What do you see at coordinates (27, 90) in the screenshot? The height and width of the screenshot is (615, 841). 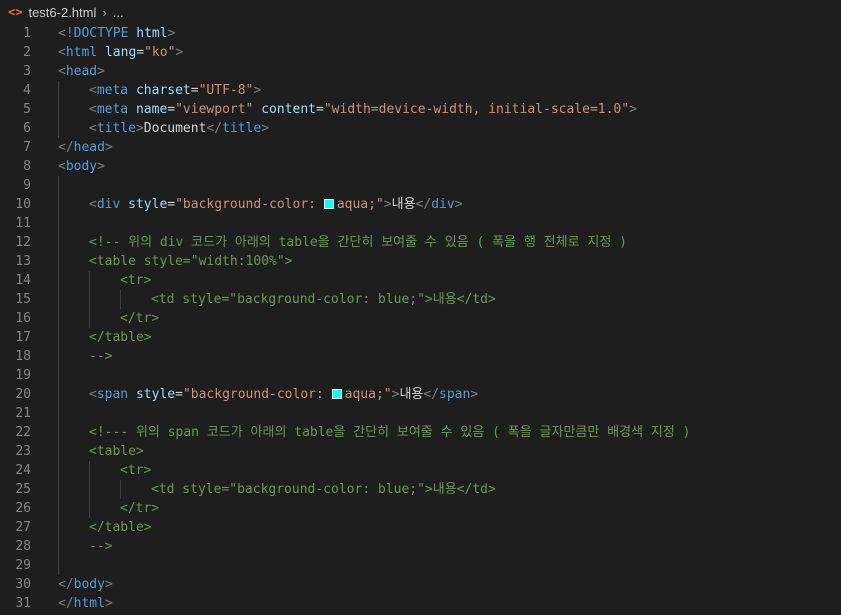 I see `line-number: 4` at bounding box center [27, 90].